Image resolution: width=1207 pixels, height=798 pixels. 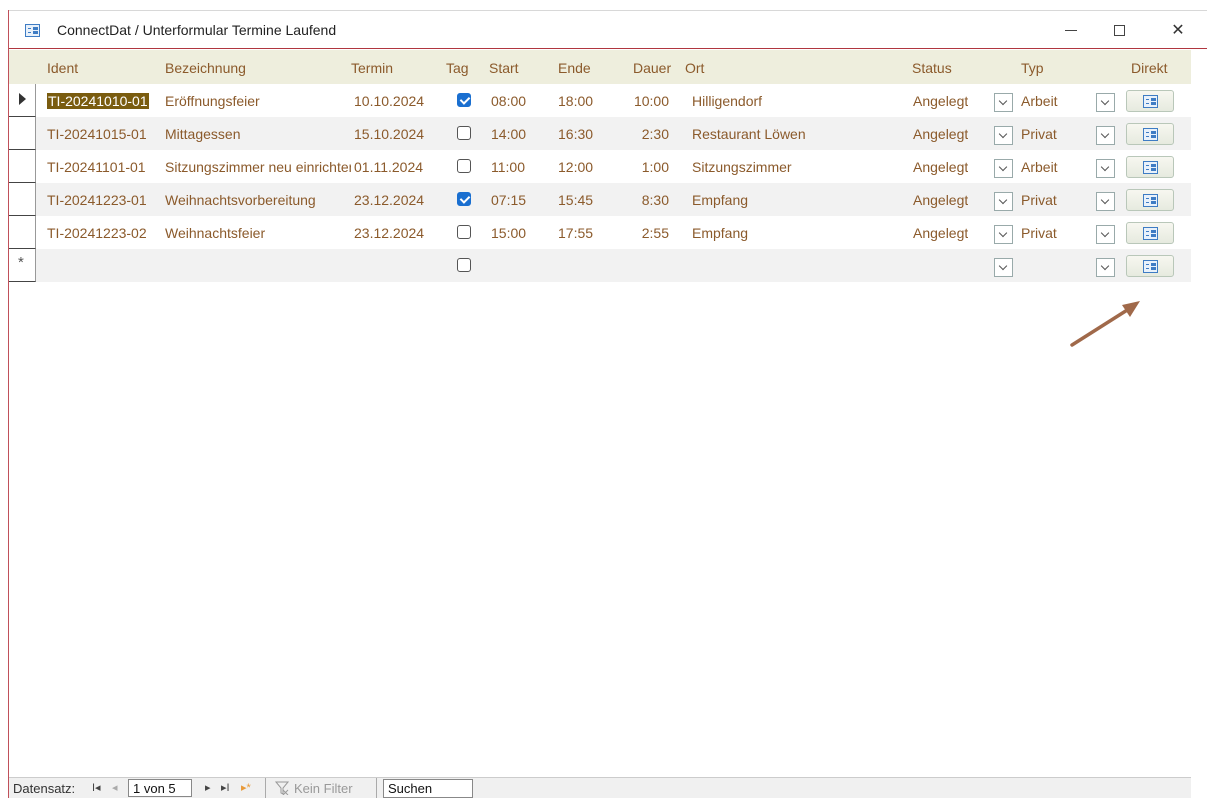 I want to click on current-record-field: 1 von 5, so click(x=160, y=788).